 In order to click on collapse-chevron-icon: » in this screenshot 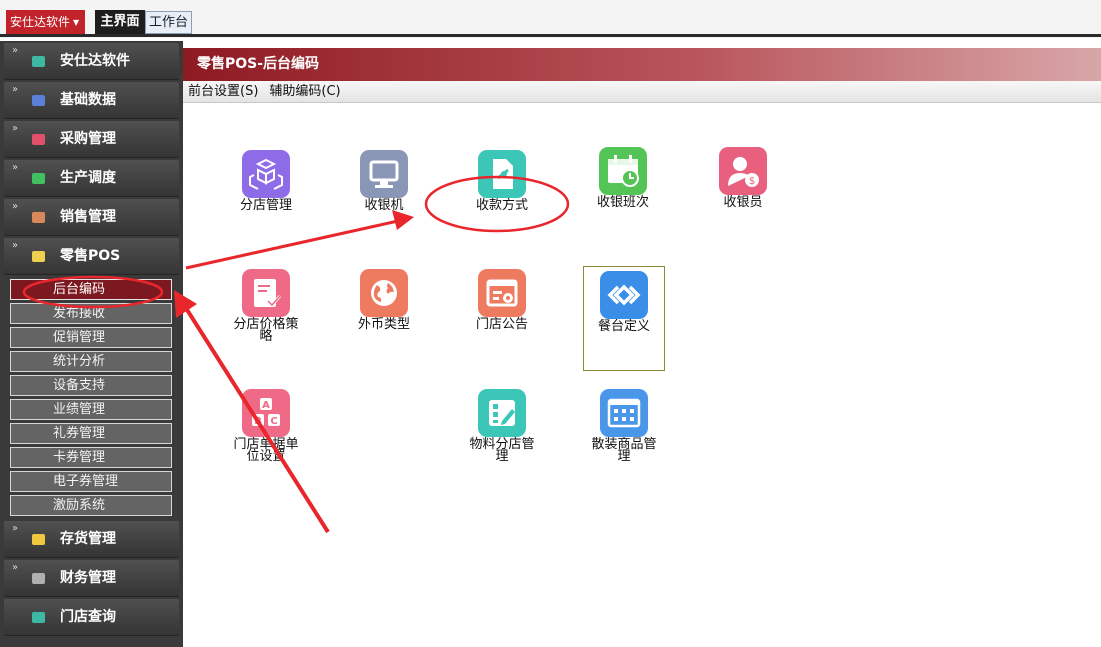, I will do `click(15, 245)`.